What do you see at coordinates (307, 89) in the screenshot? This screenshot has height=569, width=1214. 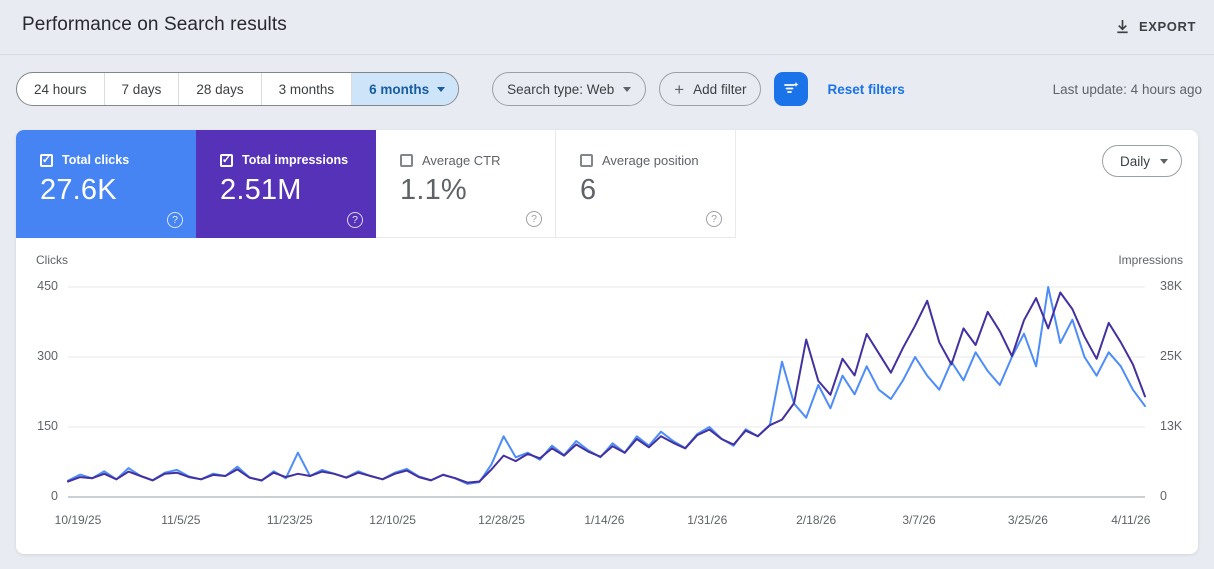 I see `tab-3-months: 3 months` at bounding box center [307, 89].